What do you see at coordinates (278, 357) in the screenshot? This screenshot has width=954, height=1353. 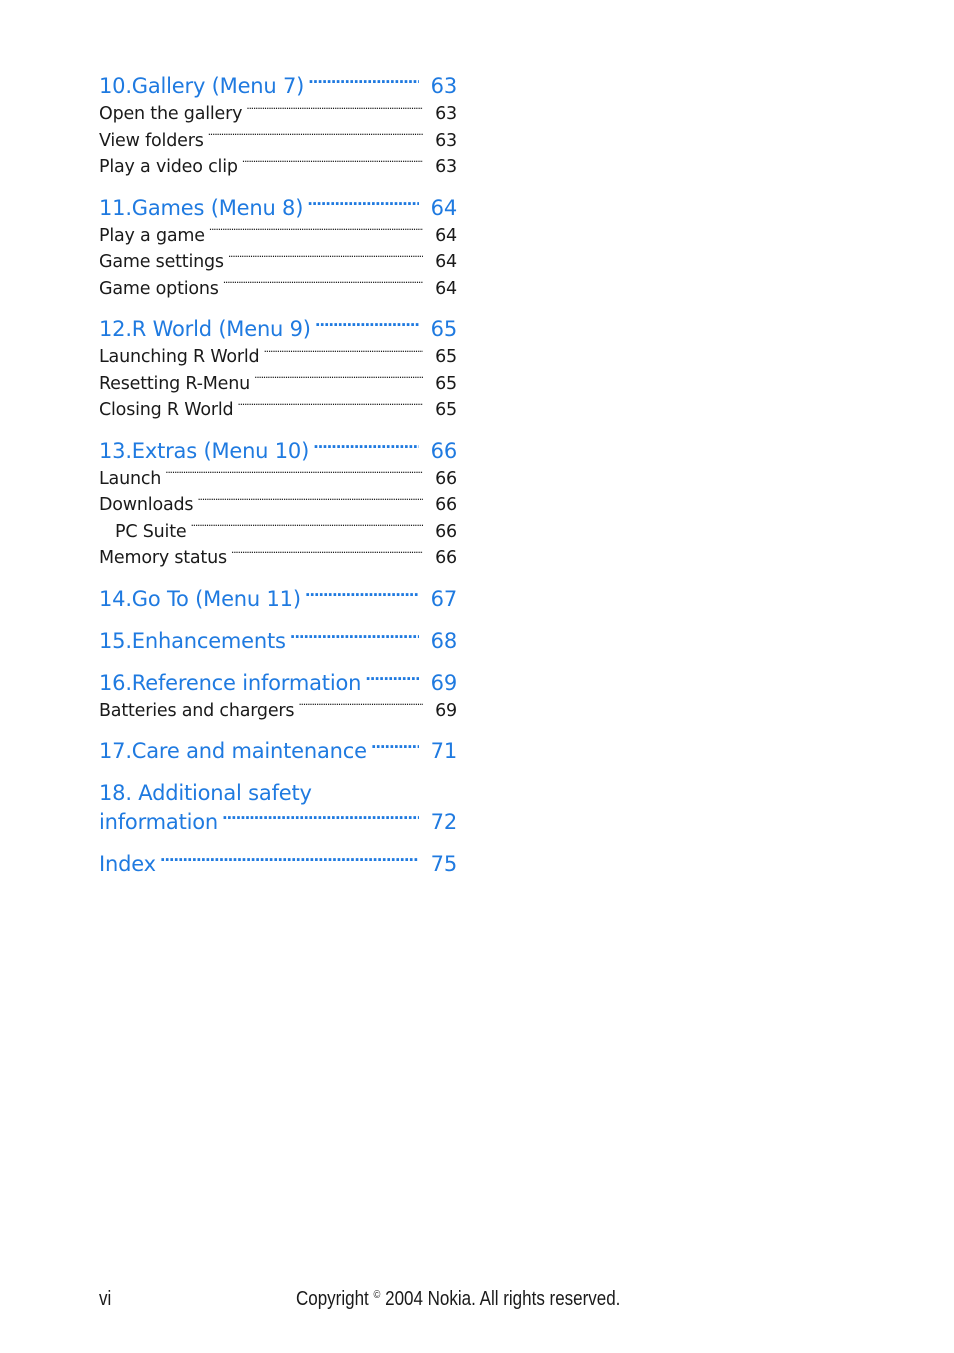 I see `toc-subentry: Launching R World 65` at bounding box center [278, 357].